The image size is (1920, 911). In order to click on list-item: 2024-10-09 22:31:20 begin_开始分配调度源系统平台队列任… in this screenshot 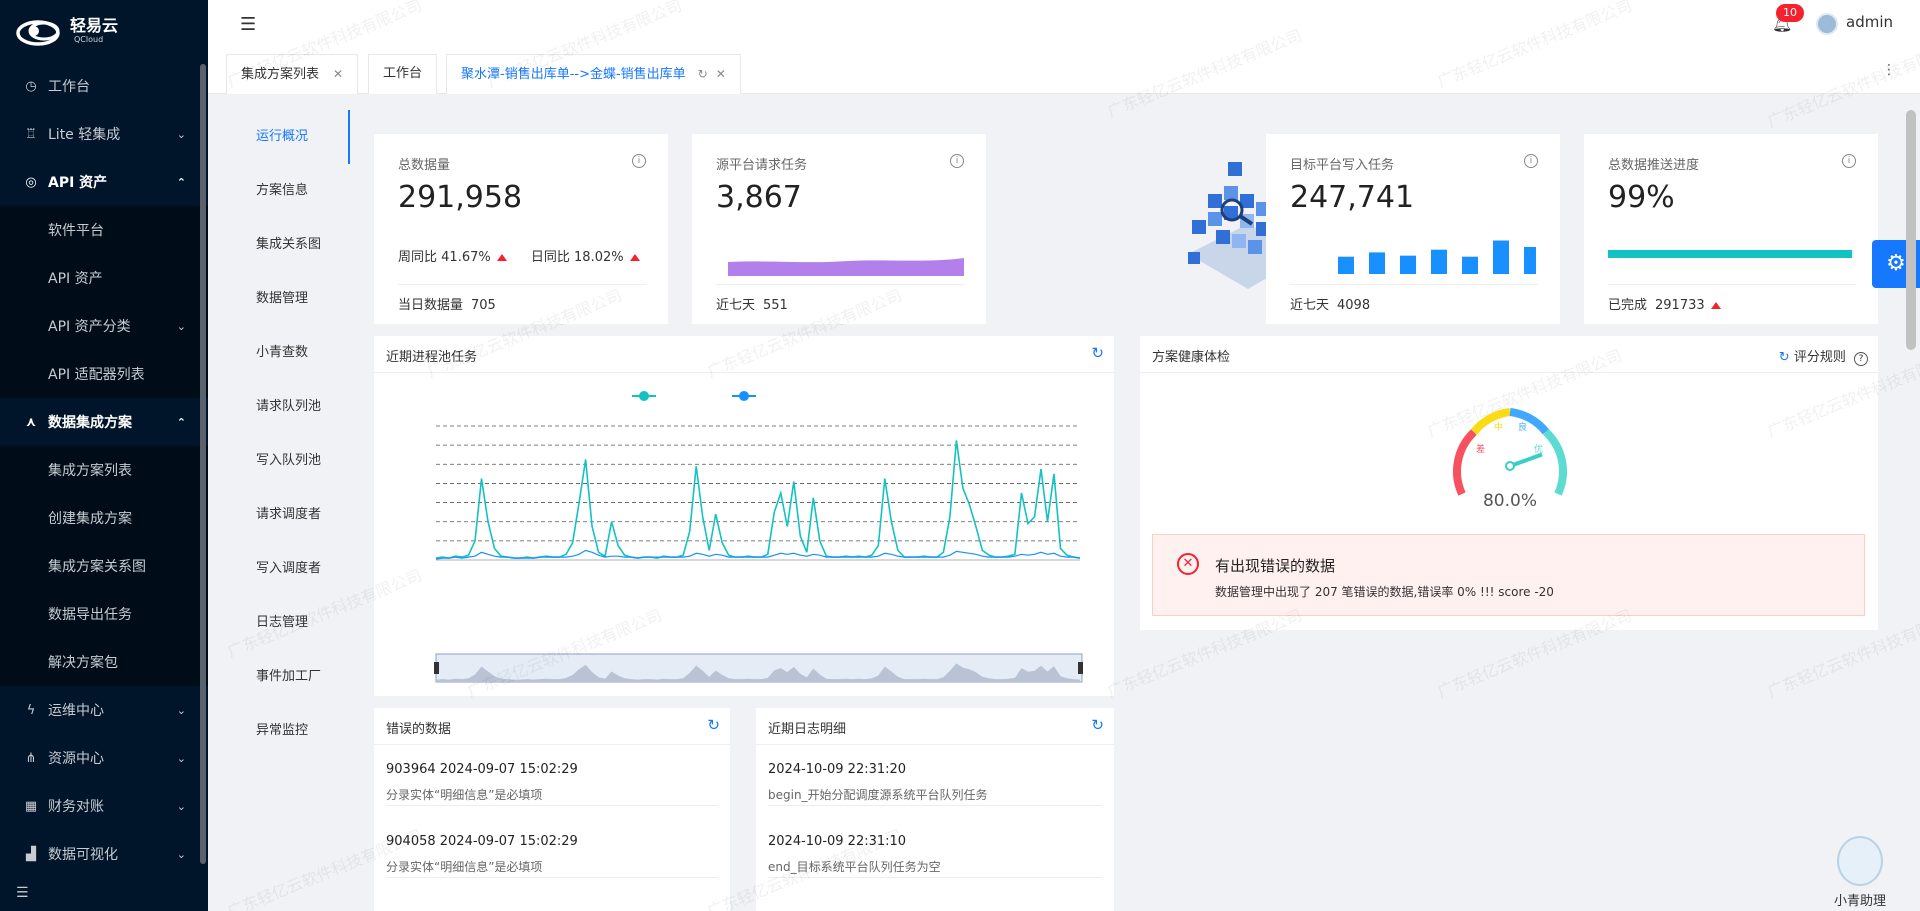, I will do `click(935, 776)`.